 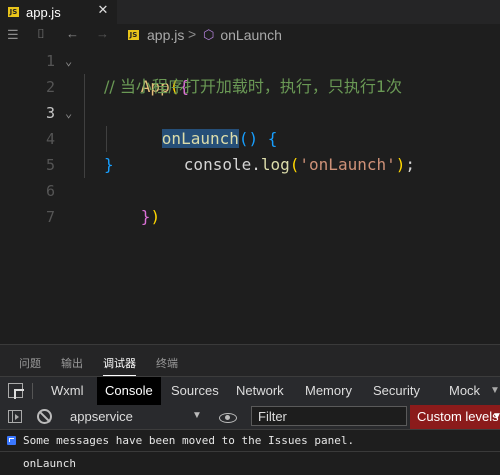 I want to click on line-number: 4, so click(x=50, y=139).